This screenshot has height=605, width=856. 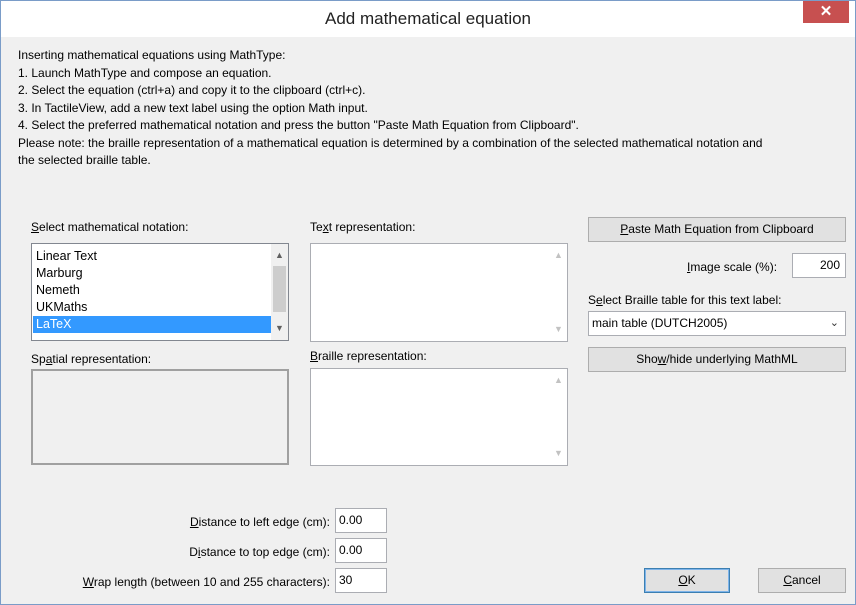 I want to click on text-repr-scrollbar: ▲ ▼, so click(x=558, y=292).